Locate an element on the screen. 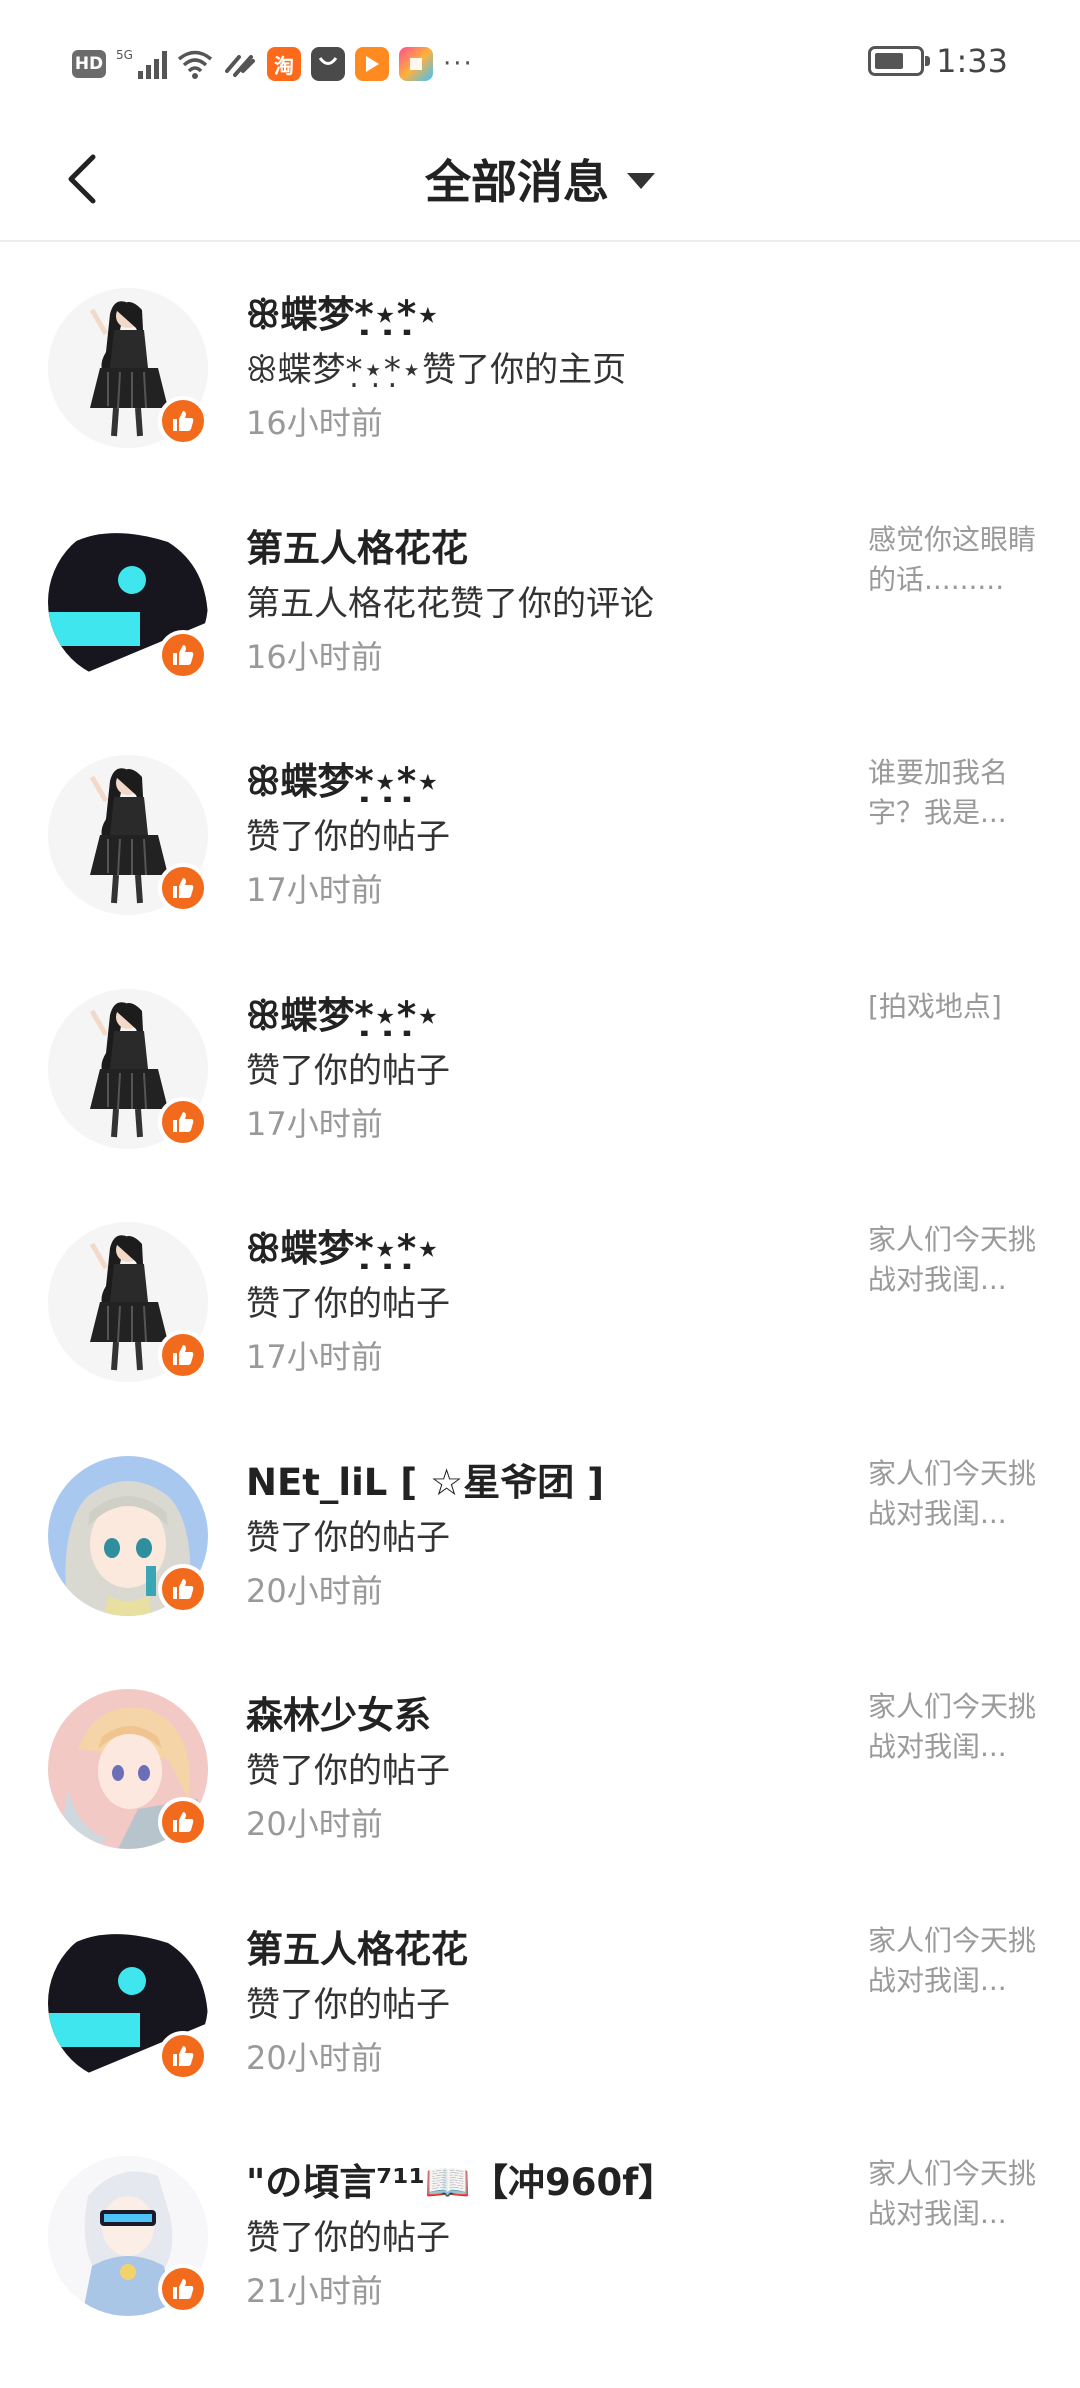  wifi-icon is located at coordinates (195, 64).